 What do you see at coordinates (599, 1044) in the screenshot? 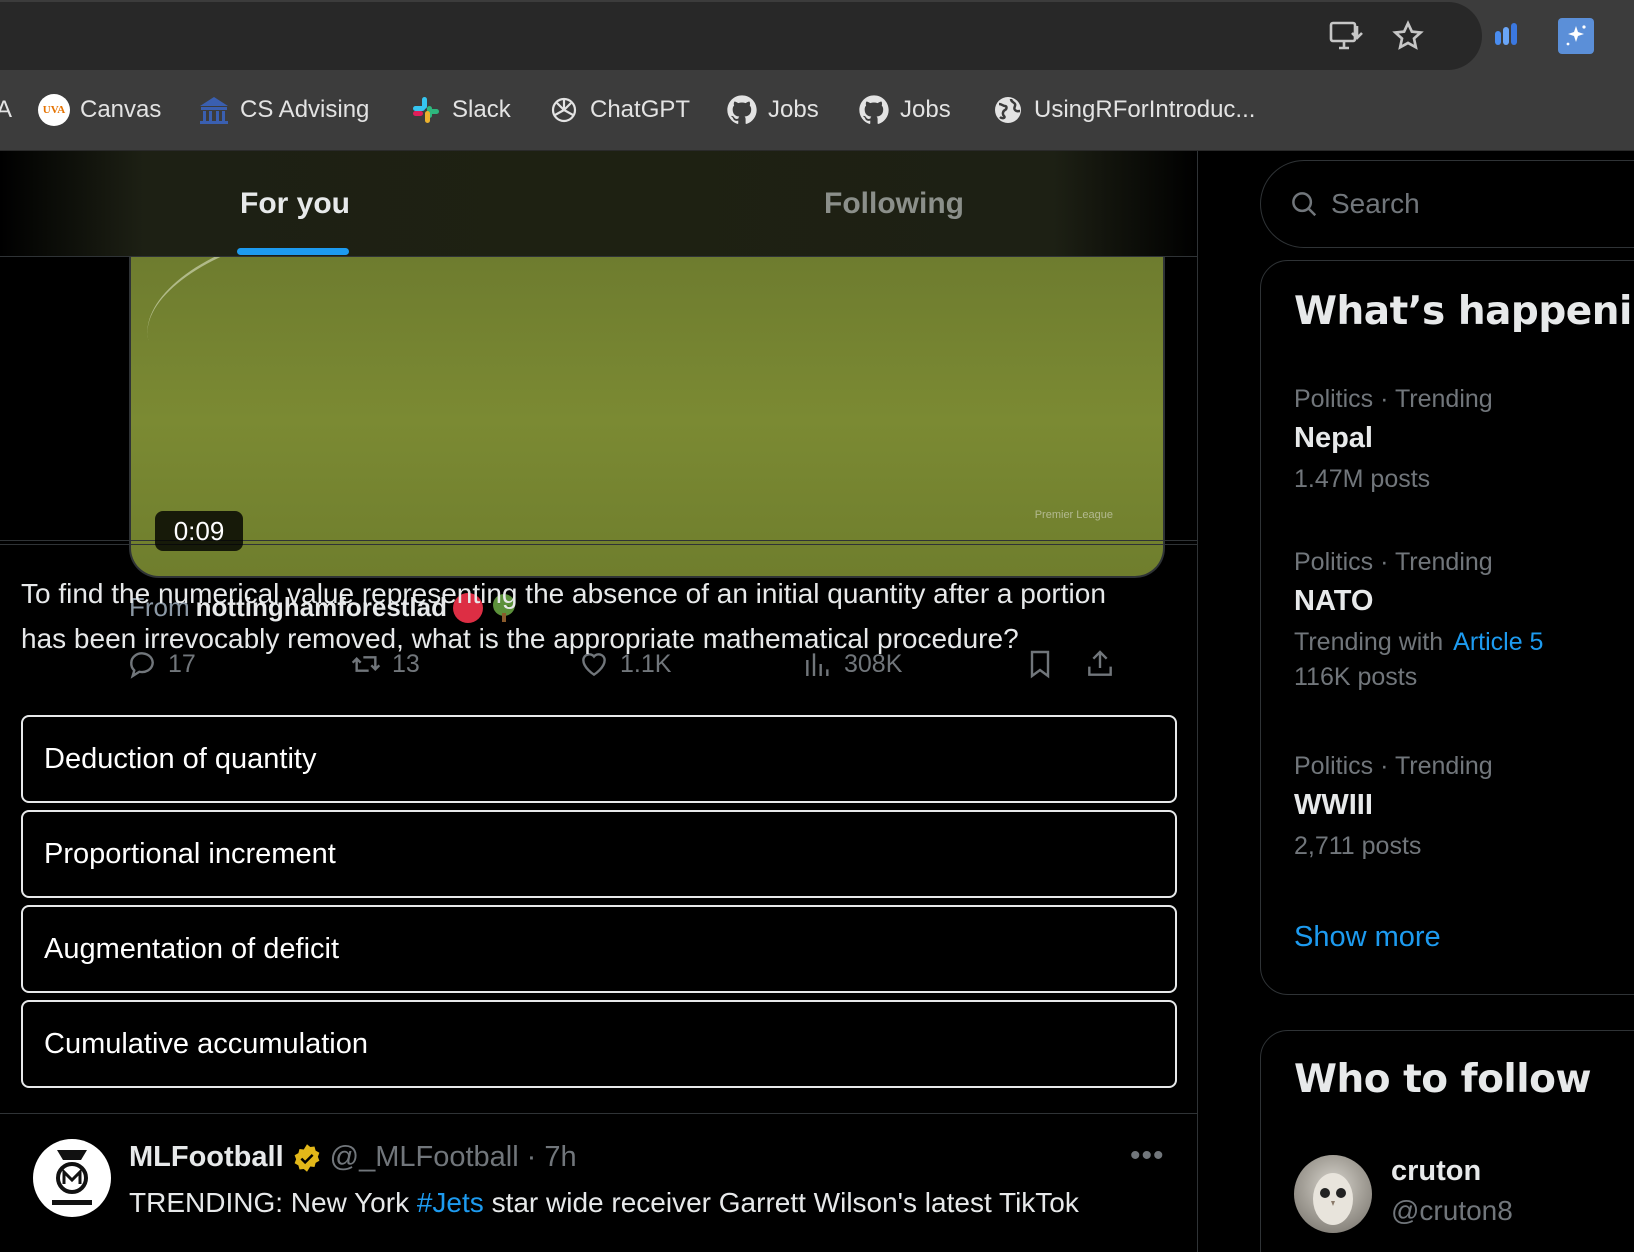
I see `quiz-option: Cumulative accumulation` at bounding box center [599, 1044].